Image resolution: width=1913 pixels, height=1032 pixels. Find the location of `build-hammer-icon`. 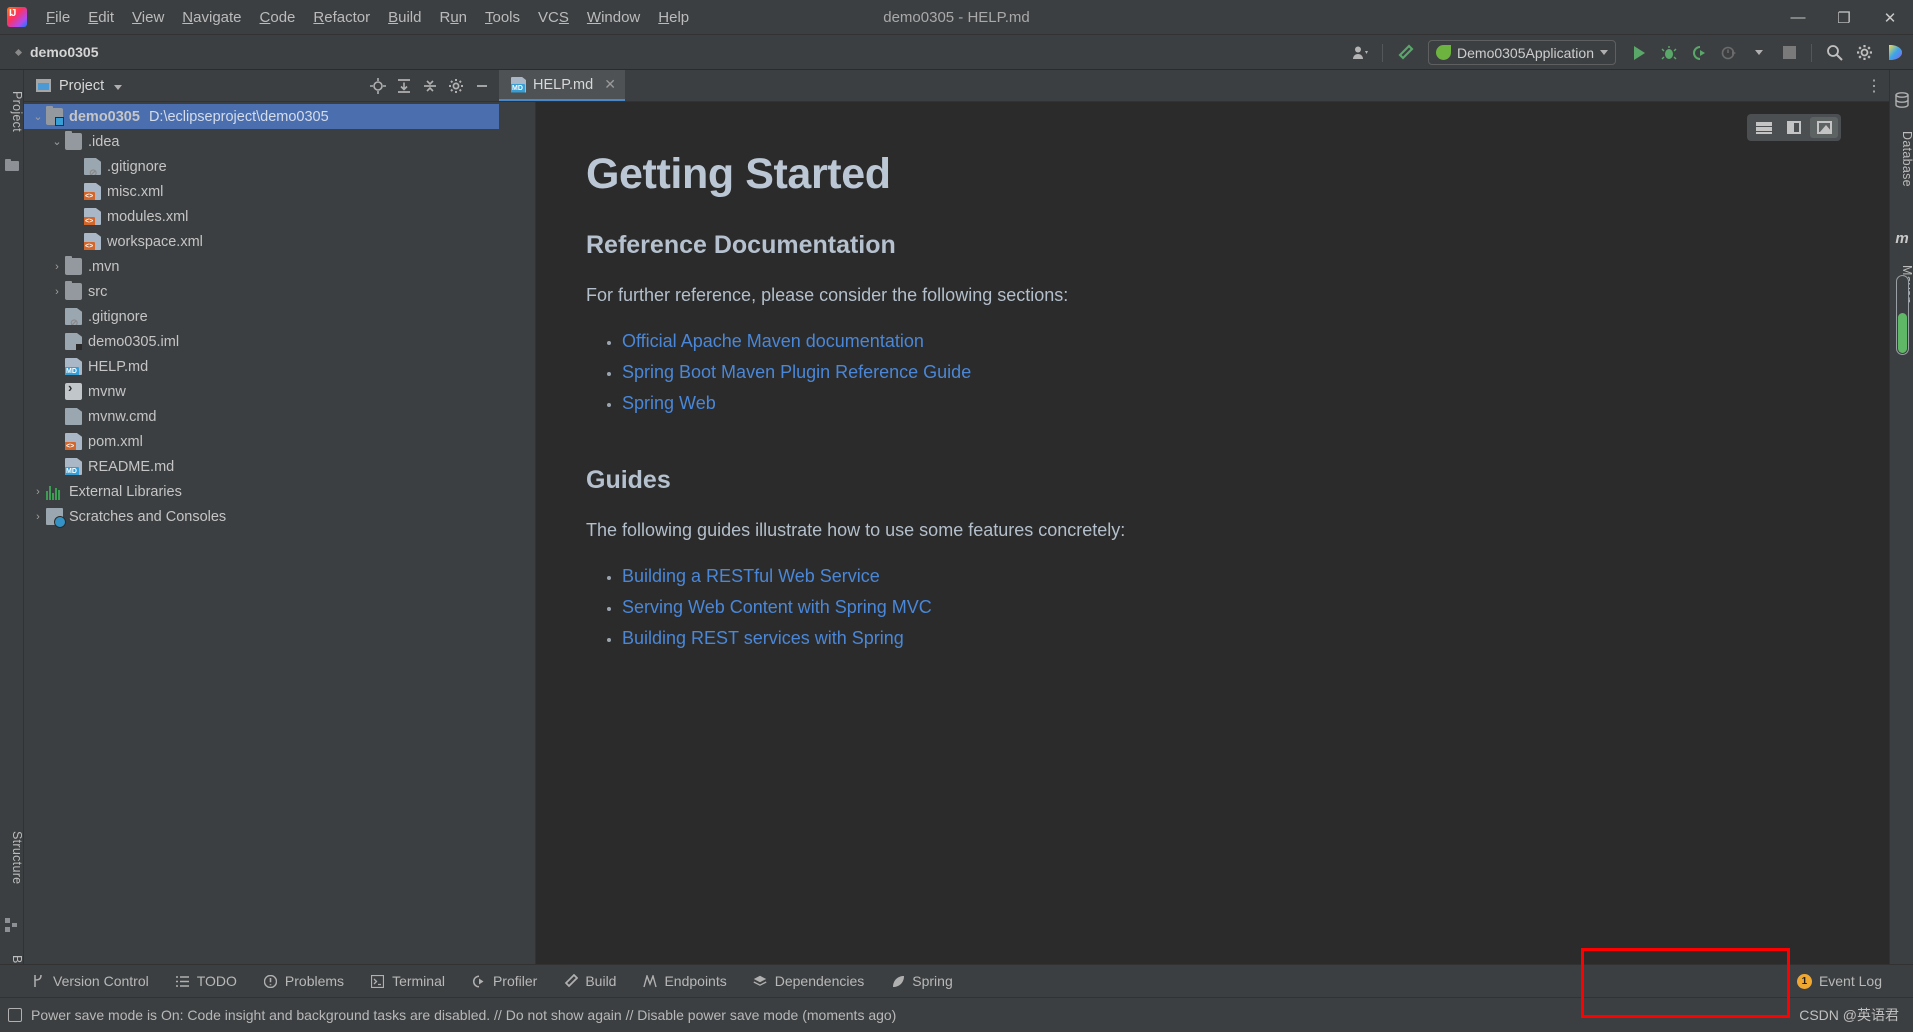

build-hammer-icon is located at coordinates (1405, 53).